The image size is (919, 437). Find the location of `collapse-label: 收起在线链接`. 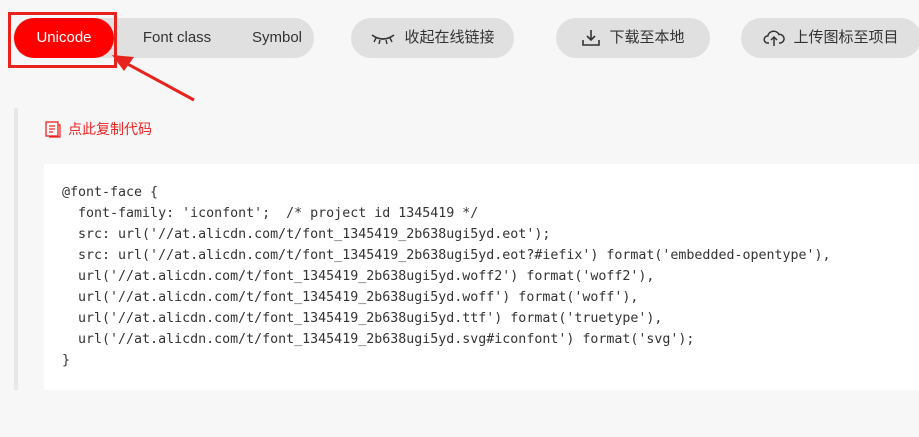

collapse-label: 收起在线链接 is located at coordinates (449, 37).